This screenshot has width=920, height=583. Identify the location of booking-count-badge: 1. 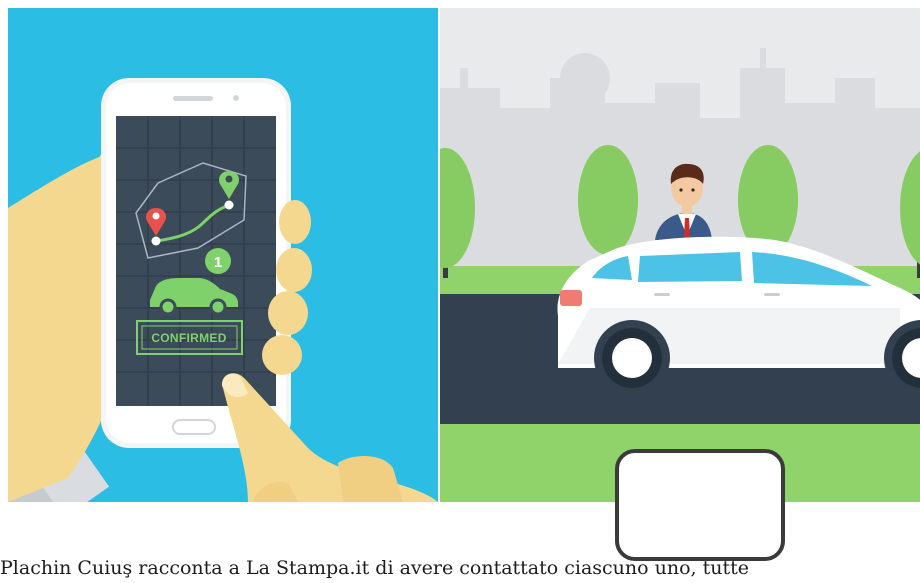
(218, 261).